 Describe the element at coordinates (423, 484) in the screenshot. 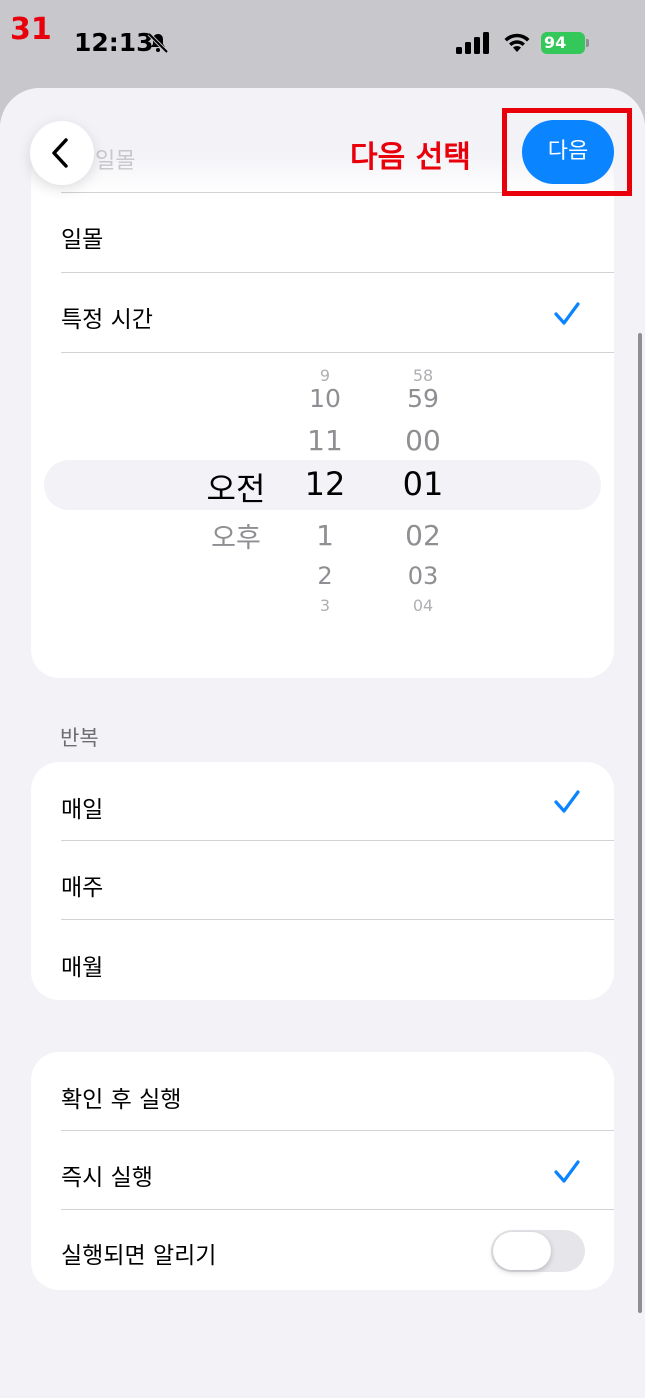

I see `minute-selected: 01` at that location.